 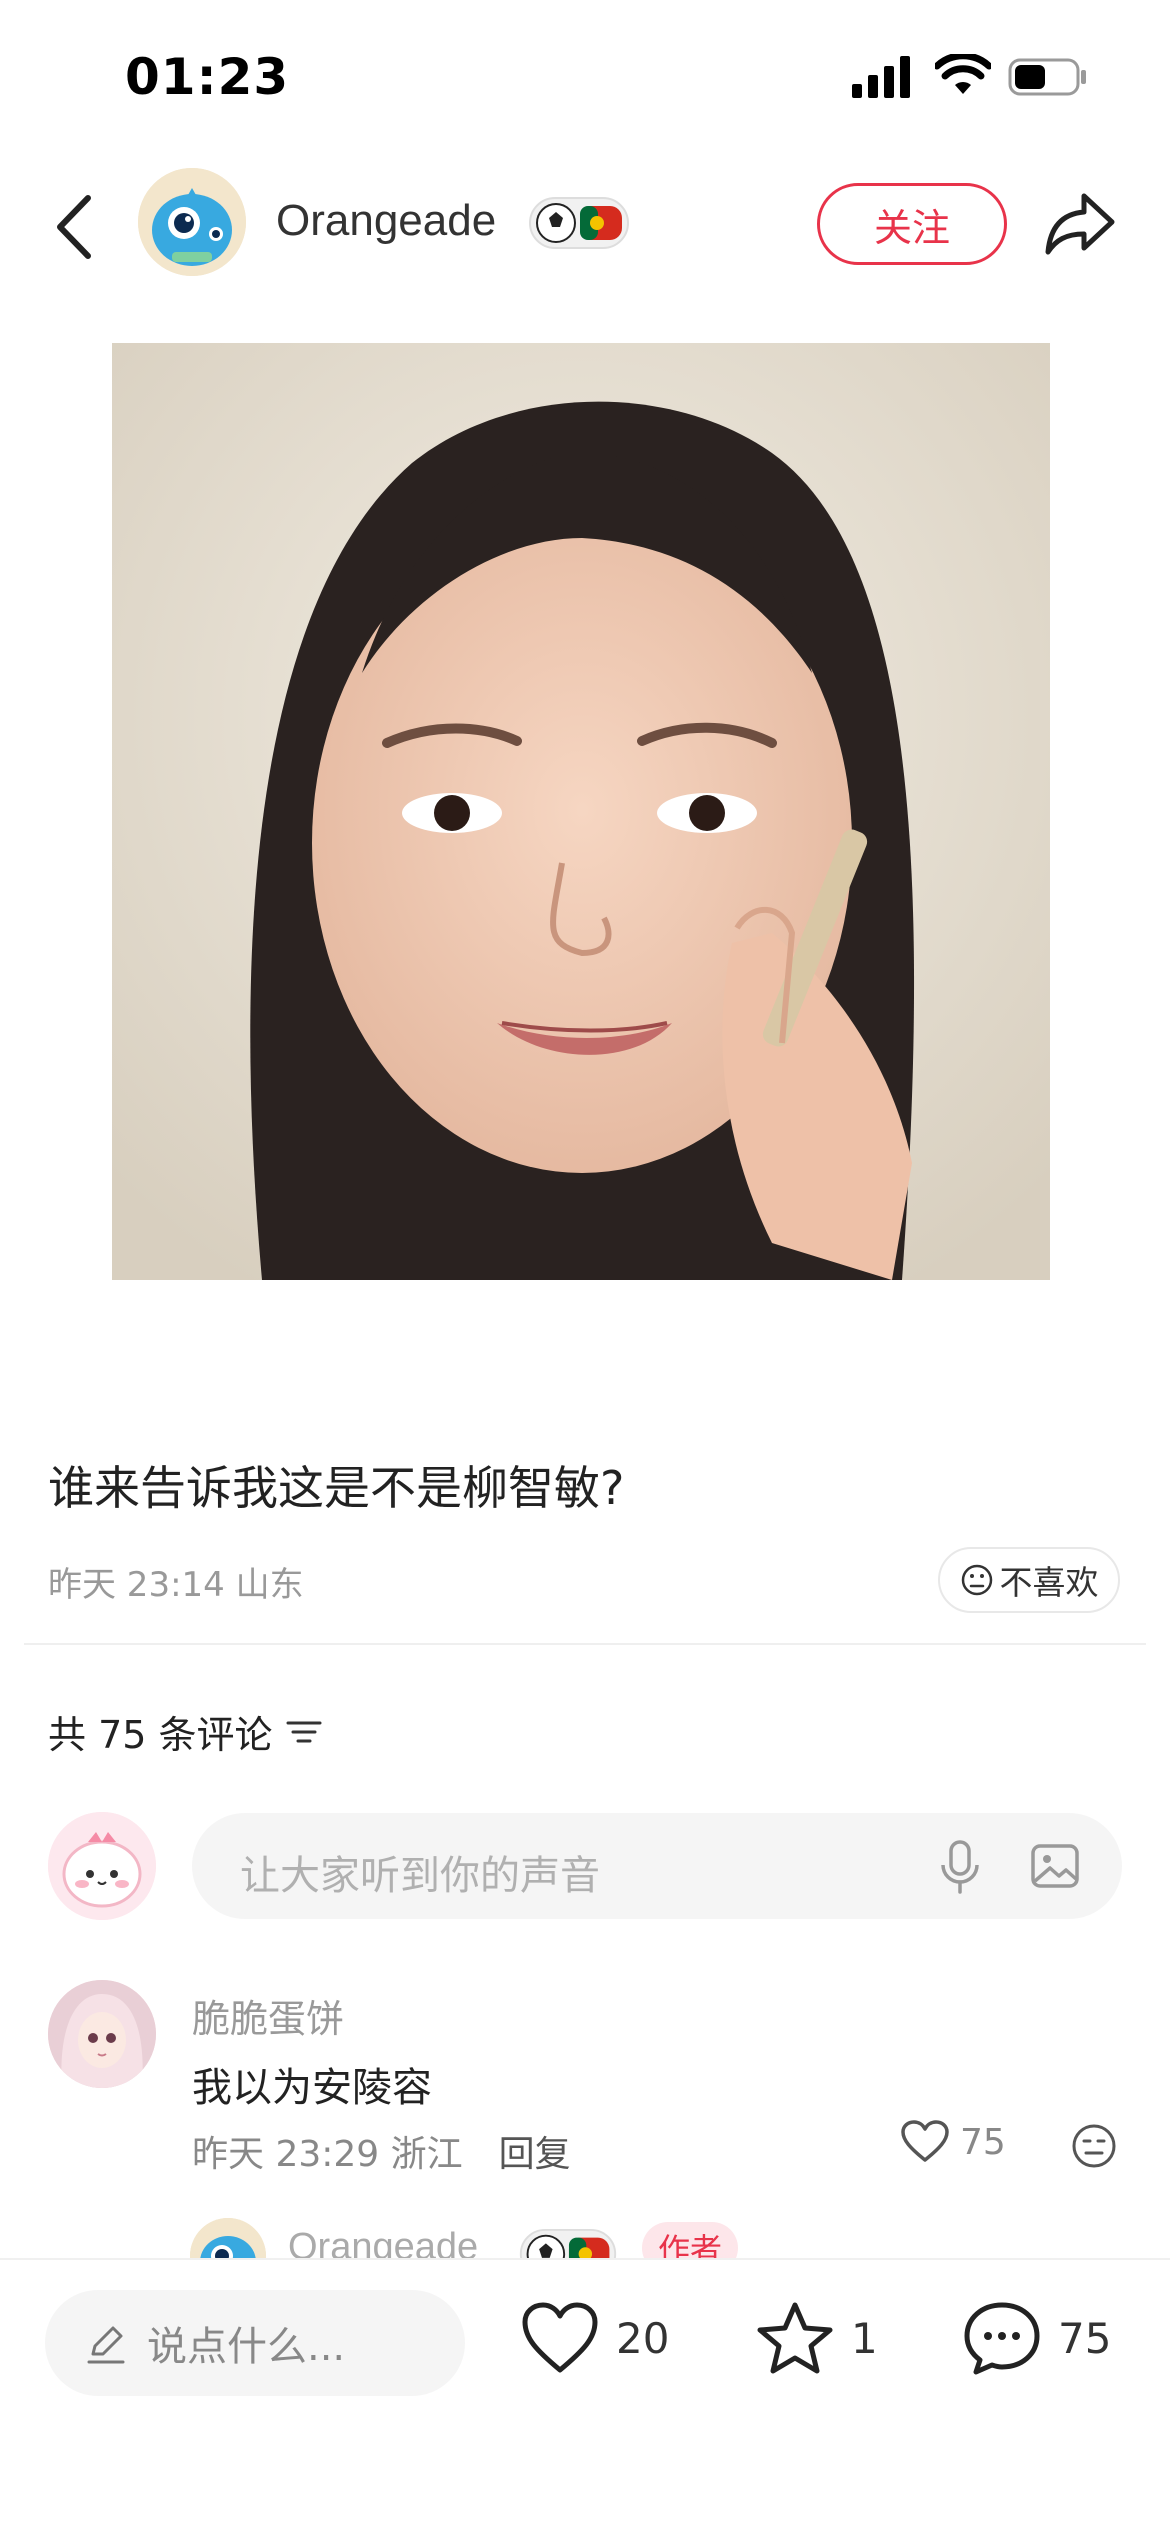 I want to click on like-count: 20, so click(x=643, y=2338).